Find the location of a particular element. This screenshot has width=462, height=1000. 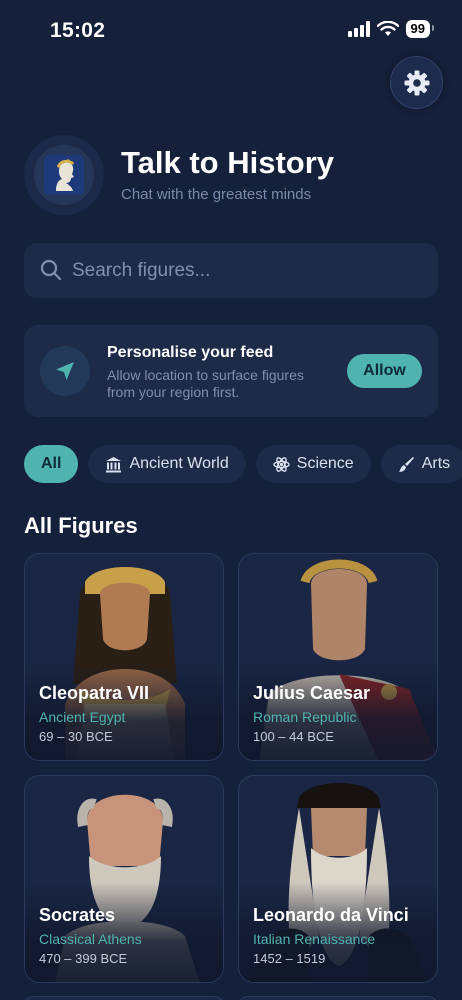

app-title: Talk to History is located at coordinates (228, 162).